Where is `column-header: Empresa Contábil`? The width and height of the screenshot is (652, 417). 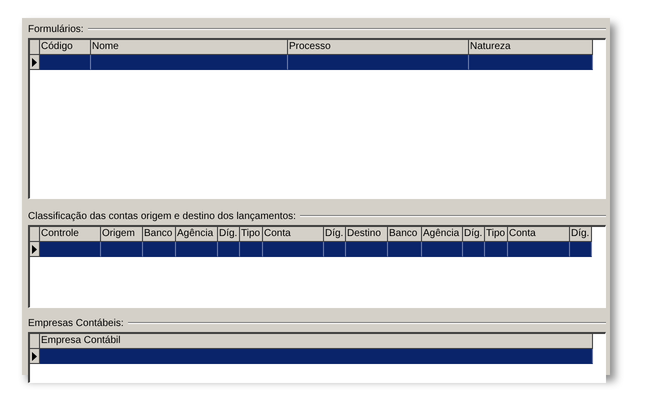
column-header: Empresa Contábil is located at coordinates (316, 341).